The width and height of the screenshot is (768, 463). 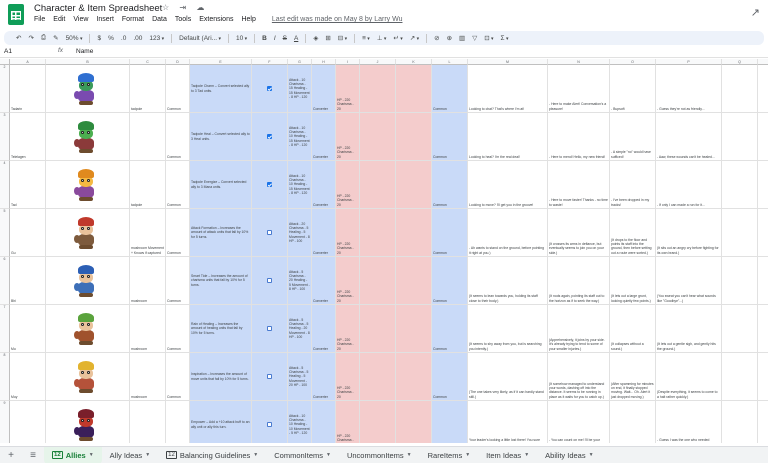 I want to click on table-cell: Converter, so click(x=324, y=377).